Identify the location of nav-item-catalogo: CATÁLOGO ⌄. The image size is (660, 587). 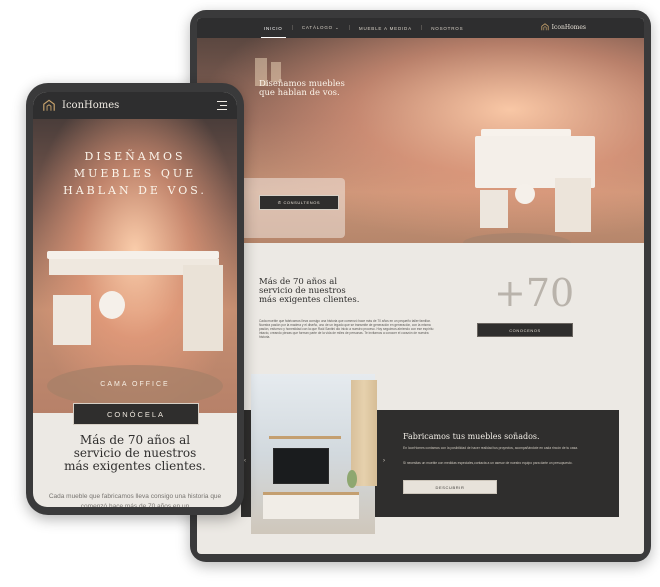
(321, 28).